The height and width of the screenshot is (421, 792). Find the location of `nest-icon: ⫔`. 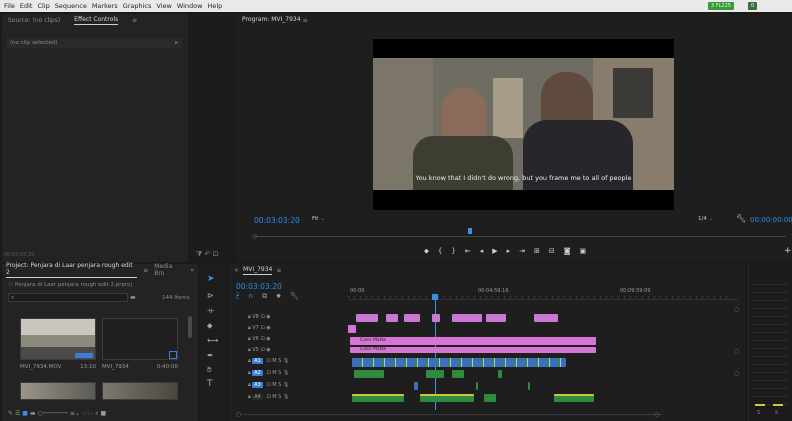

nest-icon: ⫔ is located at coordinates (242, 296).